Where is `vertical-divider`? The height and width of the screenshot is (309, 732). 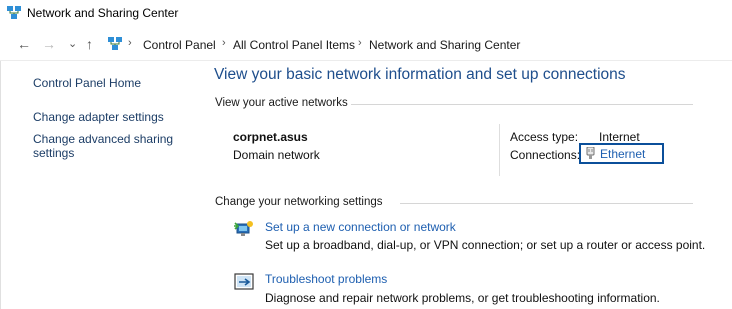
vertical-divider is located at coordinates (499, 150).